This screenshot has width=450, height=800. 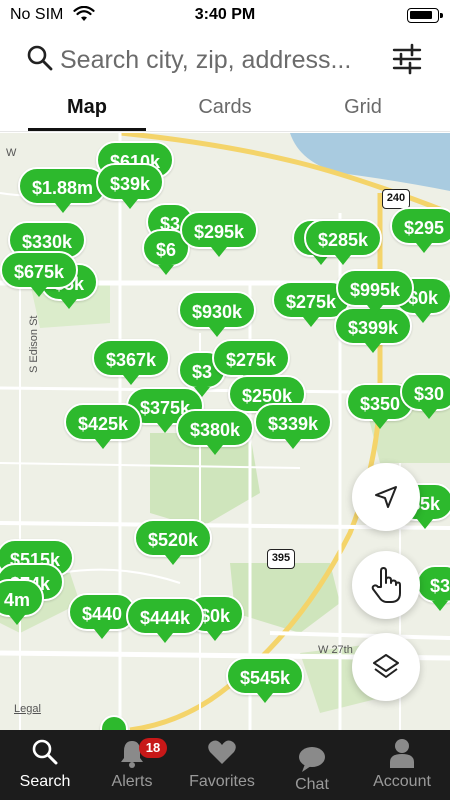 I want to click on battery-icon, so click(x=425, y=15).